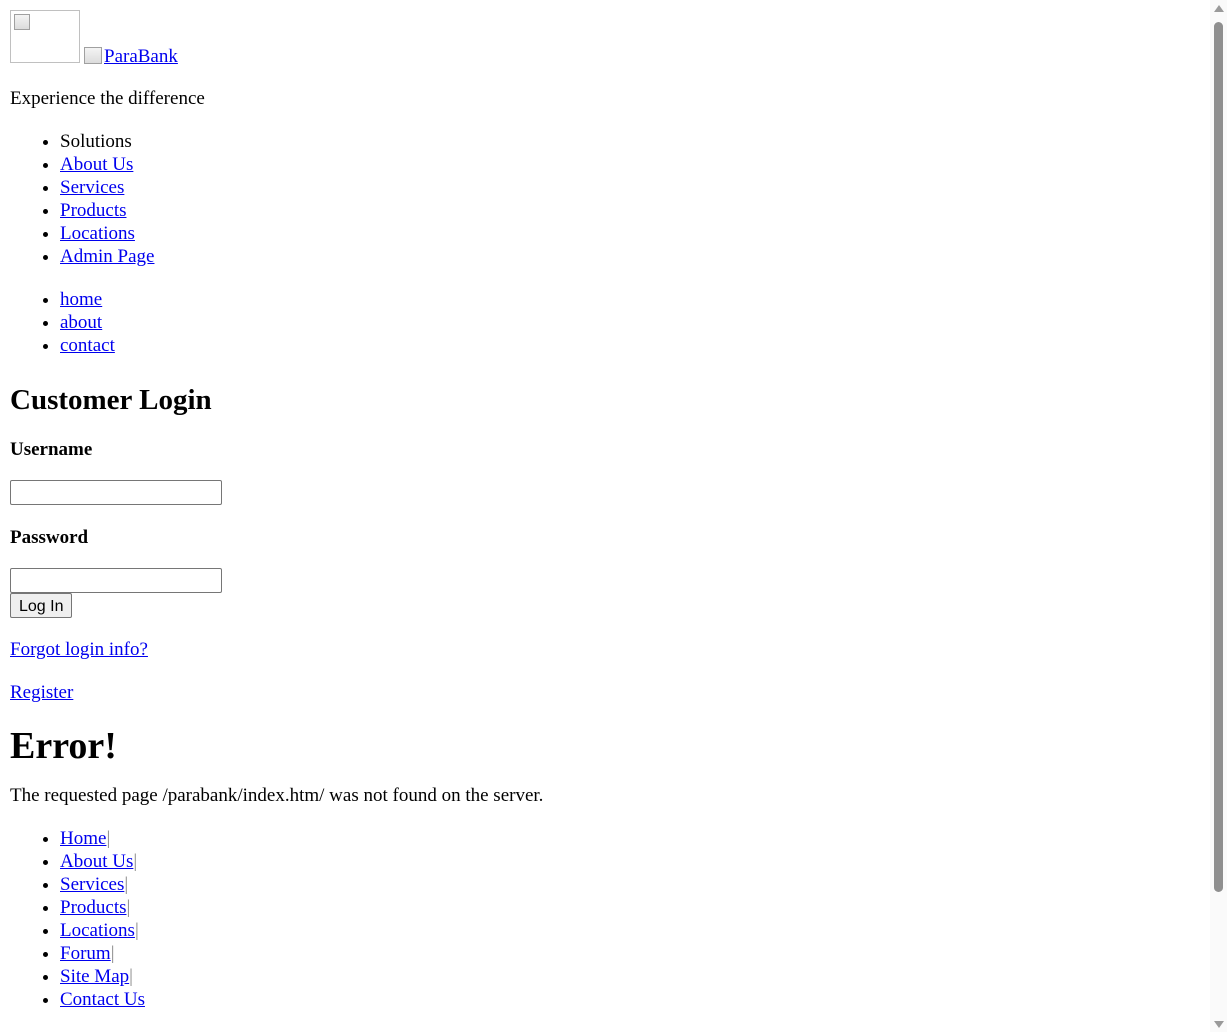 Image resolution: width=1227 pixels, height=1032 pixels. What do you see at coordinates (92, 187) in the screenshot?
I see `menu-link-services: Services` at bounding box center [92, 187].